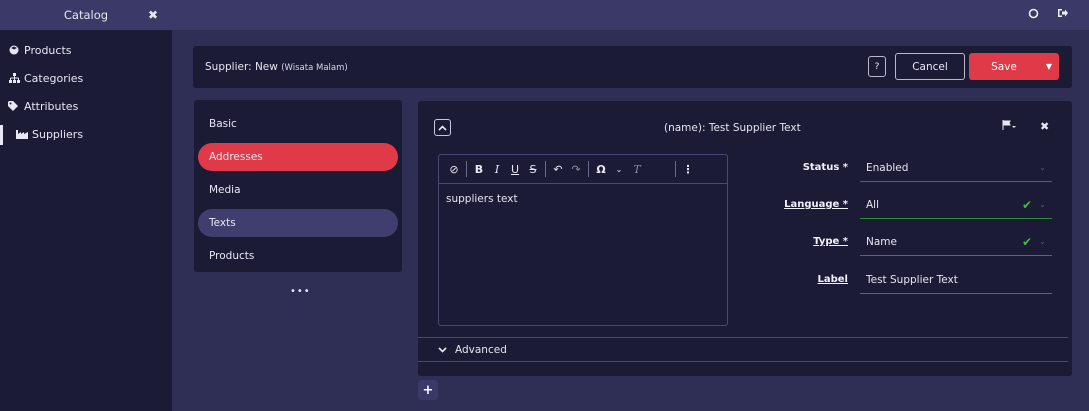  Describe the element at coordinates (930, 66) in the screenshot. I see `cancel-button: Cancel` at that location.